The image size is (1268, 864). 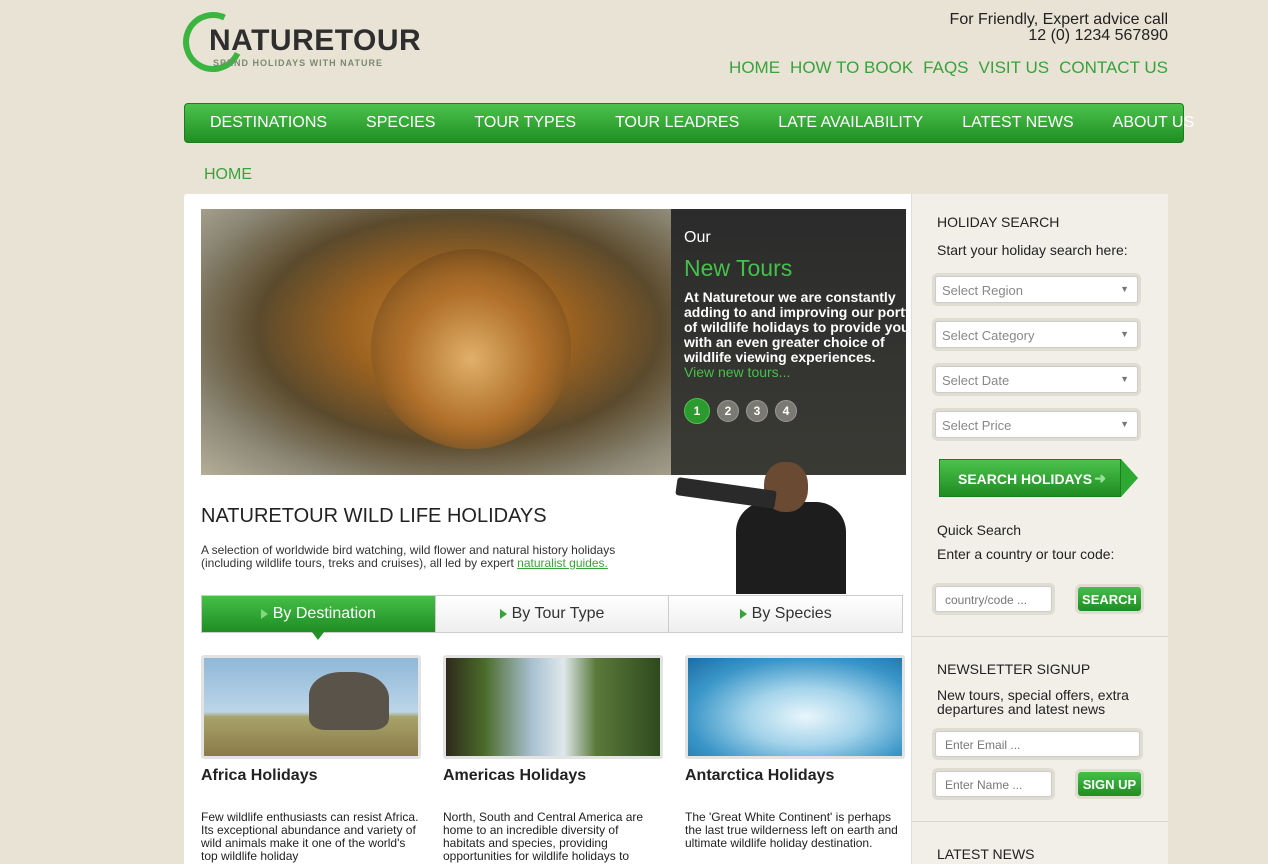 I want to click on americas-image, so click(x=553, y=707).